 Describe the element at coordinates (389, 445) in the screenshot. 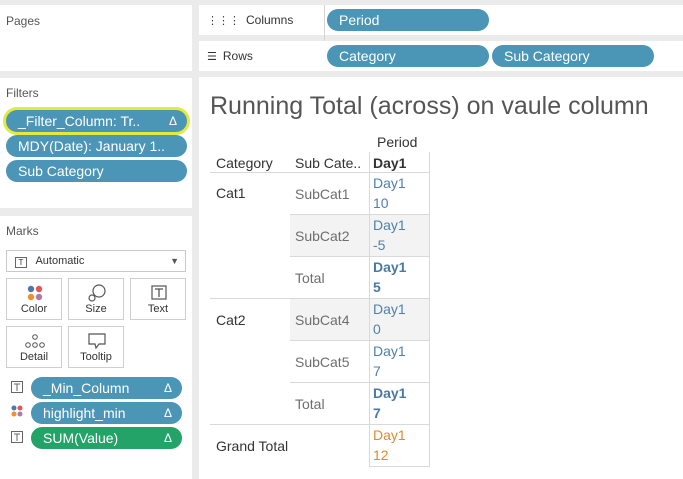

I see `cell-grand-total: Day1 12` at that location.